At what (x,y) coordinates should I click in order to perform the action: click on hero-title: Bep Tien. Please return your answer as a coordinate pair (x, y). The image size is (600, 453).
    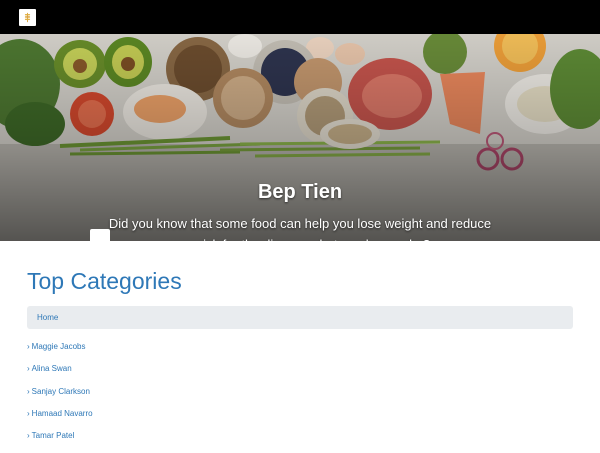
    Looking at the image, I should click on (300, 192).